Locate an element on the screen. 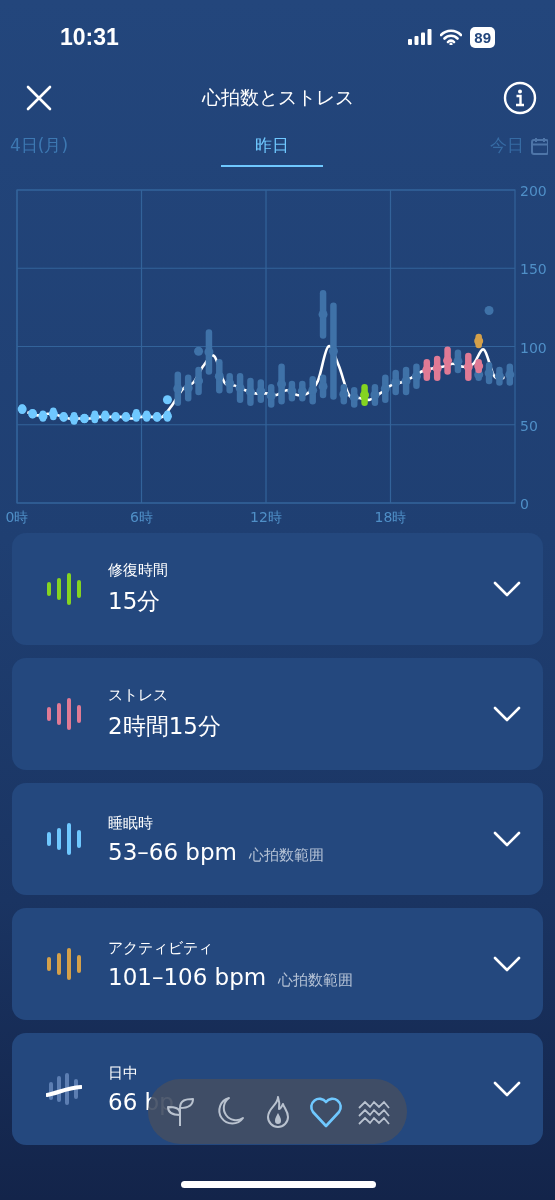 The image size is (555, 1200). battery-indicator: 89 is located at coordinates (482, 37).